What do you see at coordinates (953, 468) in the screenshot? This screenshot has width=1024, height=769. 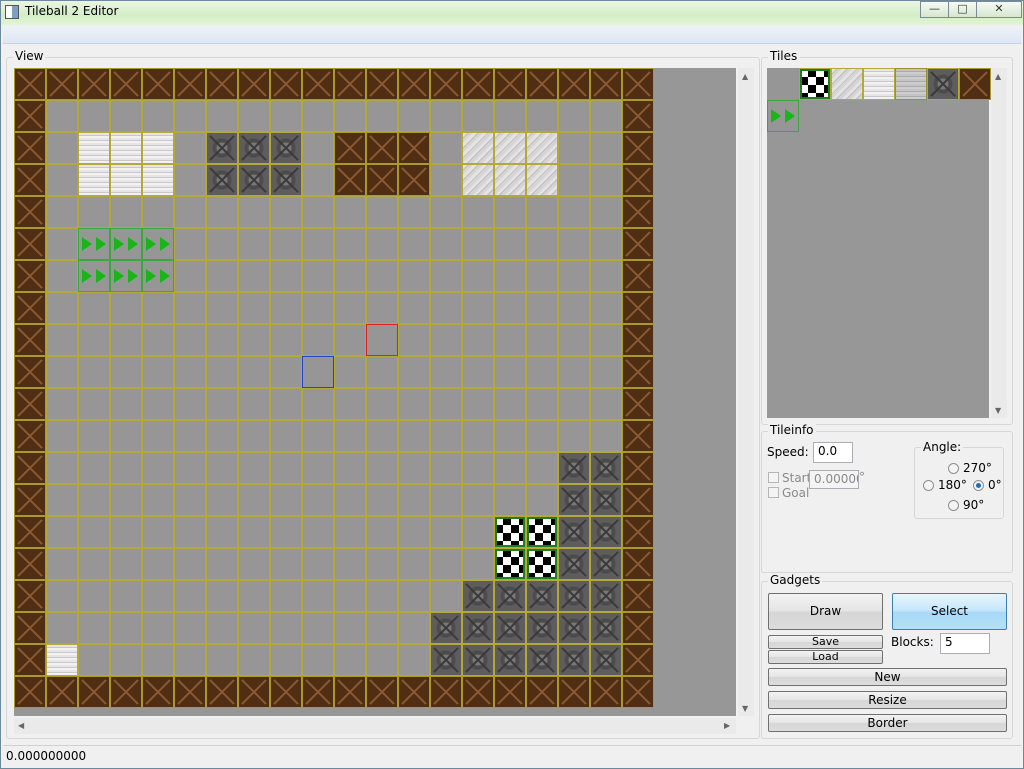 I see `angle-270-radio` at bounding box center [953, 468].